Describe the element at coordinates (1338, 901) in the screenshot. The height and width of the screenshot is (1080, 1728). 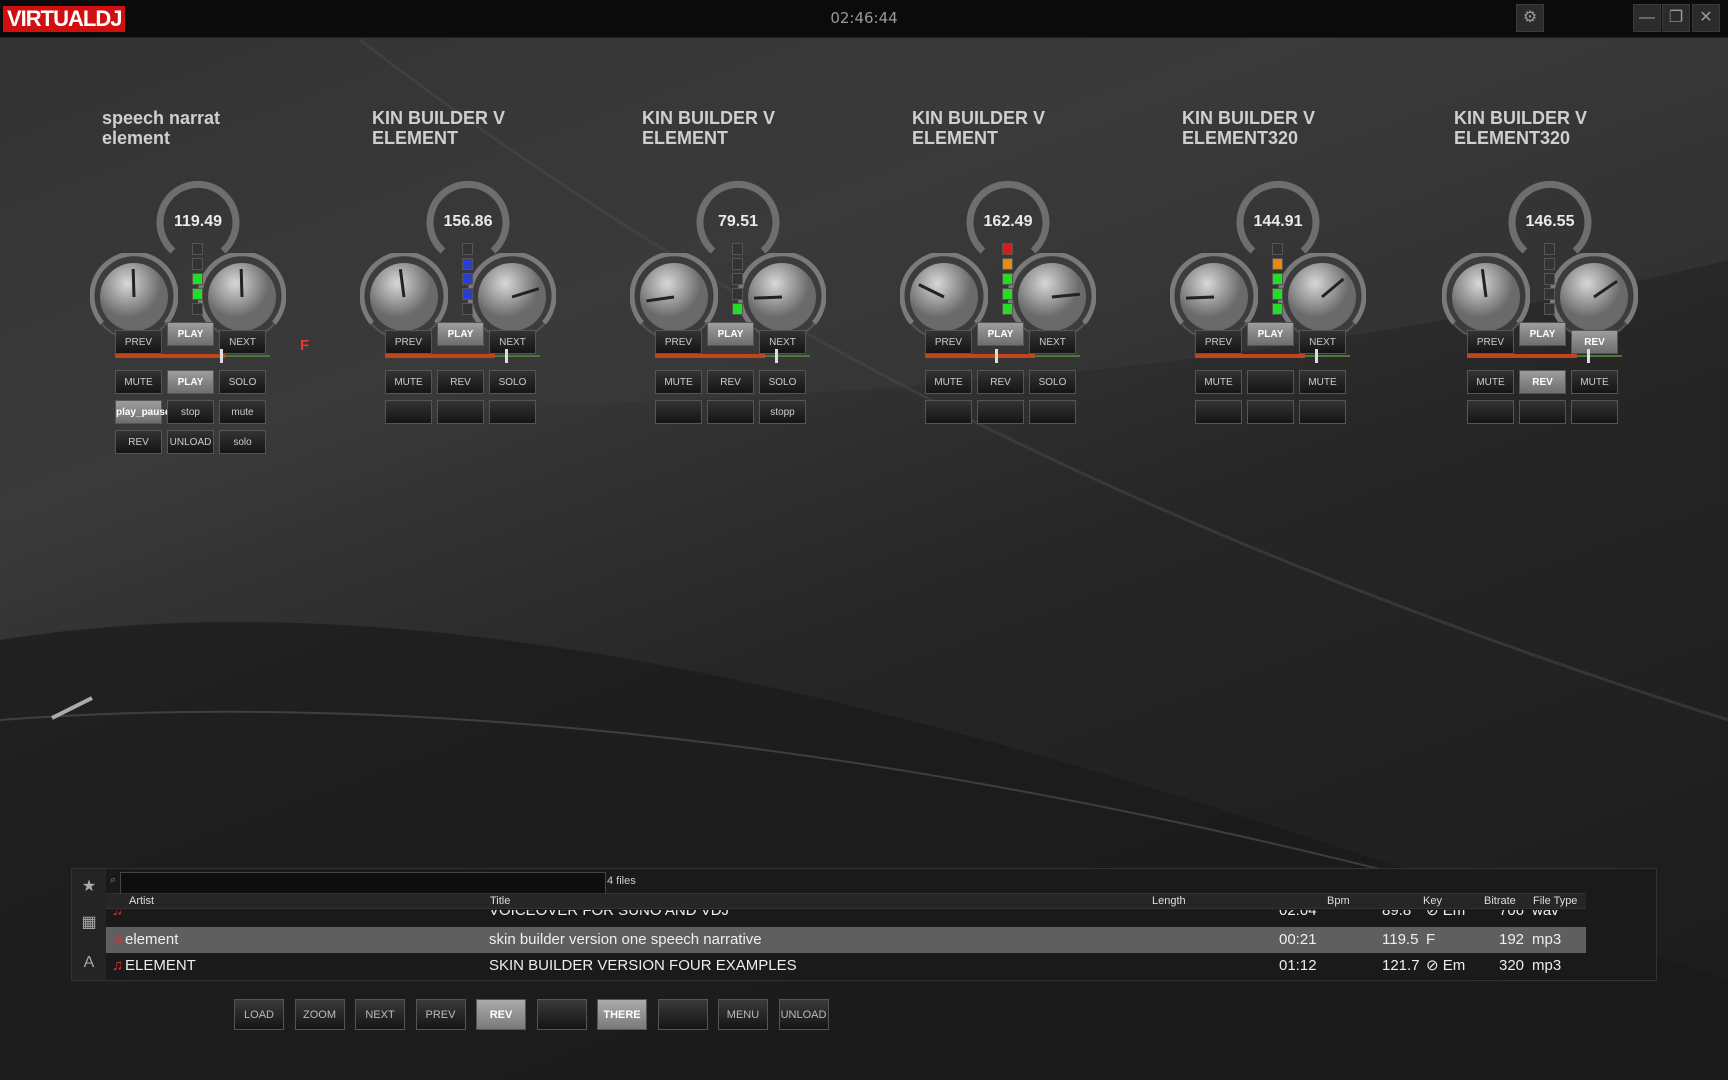
I see `col-bpm: Bpm` at that location.